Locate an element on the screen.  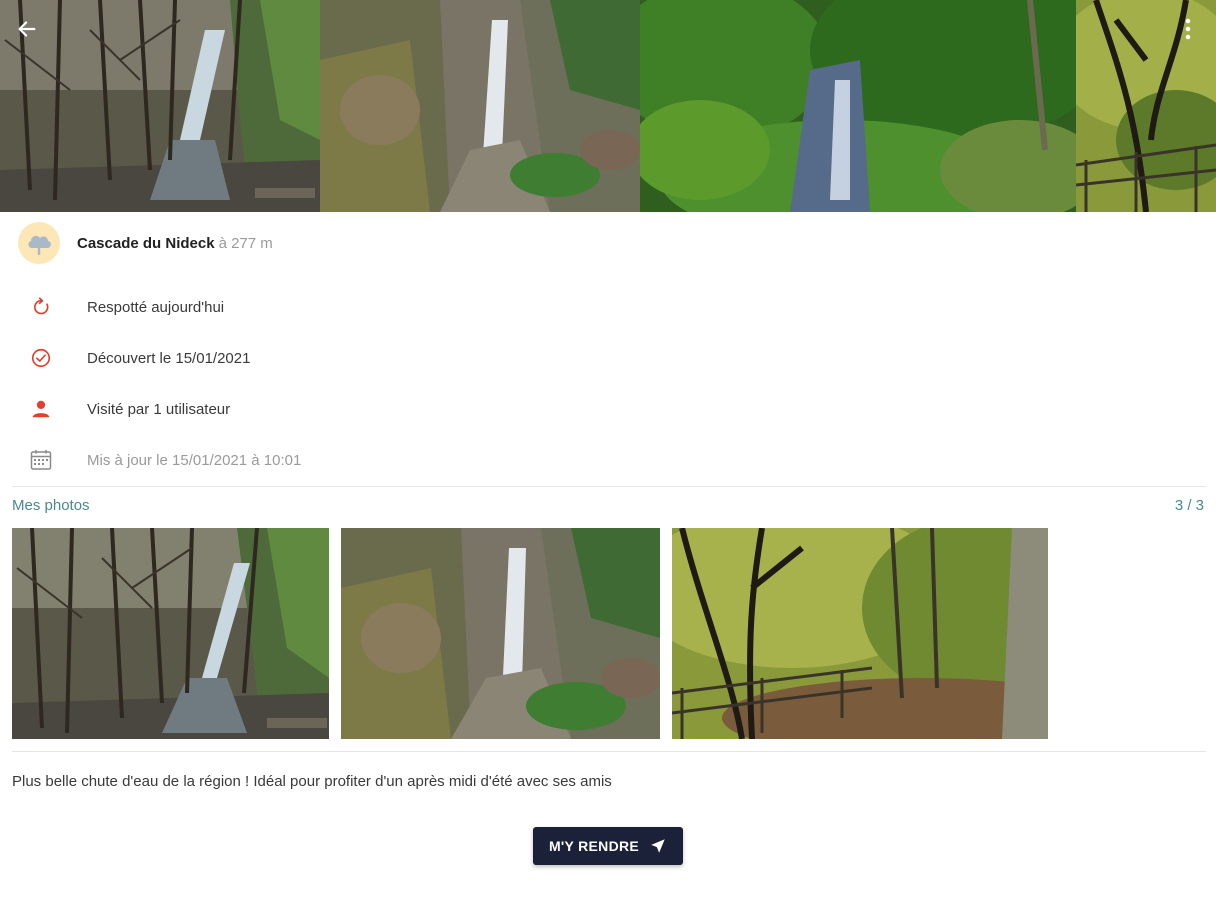
more-vertical-icon is located at coordinates (1188, 29).